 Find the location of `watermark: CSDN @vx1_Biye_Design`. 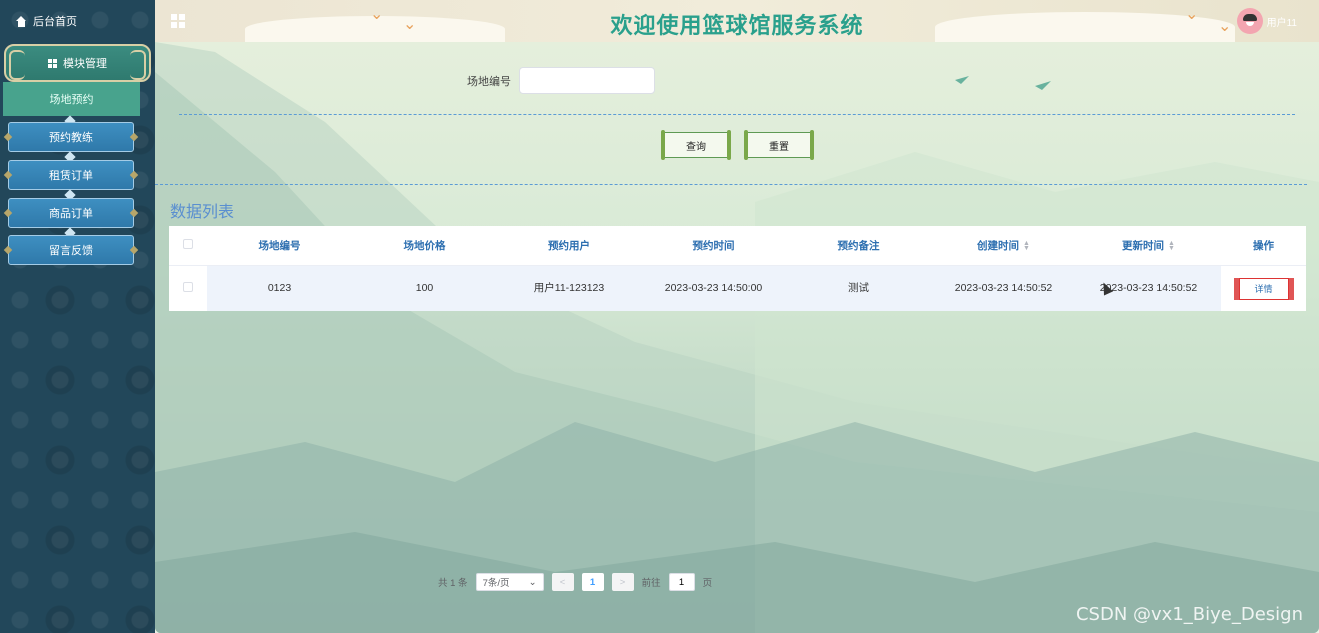

watermark: CSDN @vx1_Biye_Design is located at coordinates (1189, 614).